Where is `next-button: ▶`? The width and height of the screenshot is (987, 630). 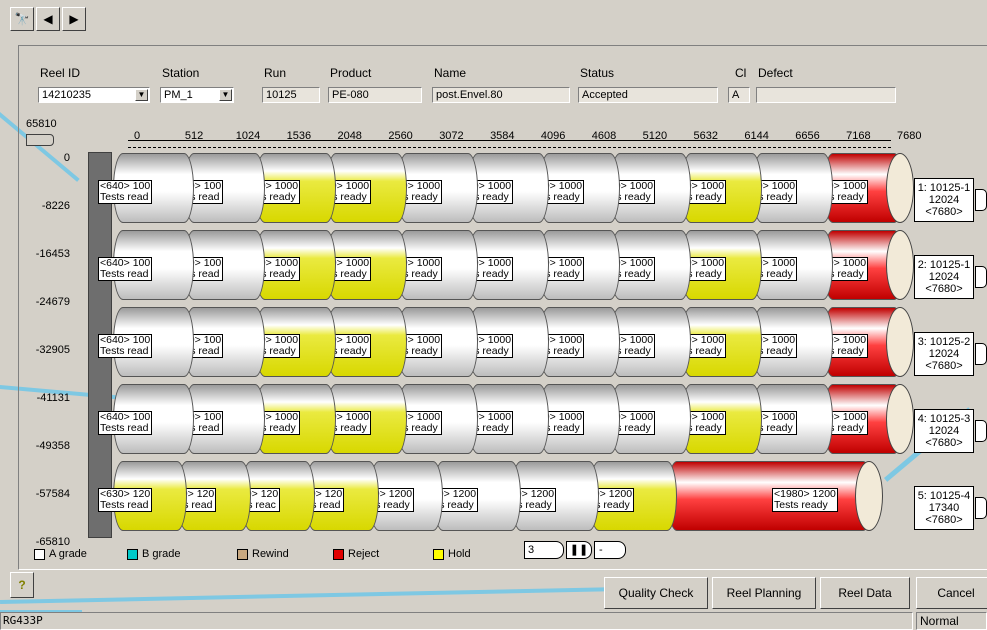
next-button: ▶ is located at coordinates (74, 19).